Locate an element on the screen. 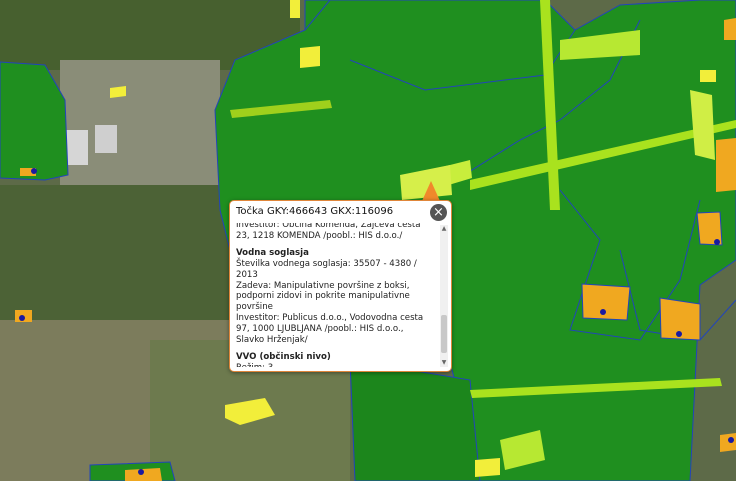 Image resolution: width=736 pixels, height=481 pixels. popup-section-title: Vodna soglasja is located at coordinates (272, 252).